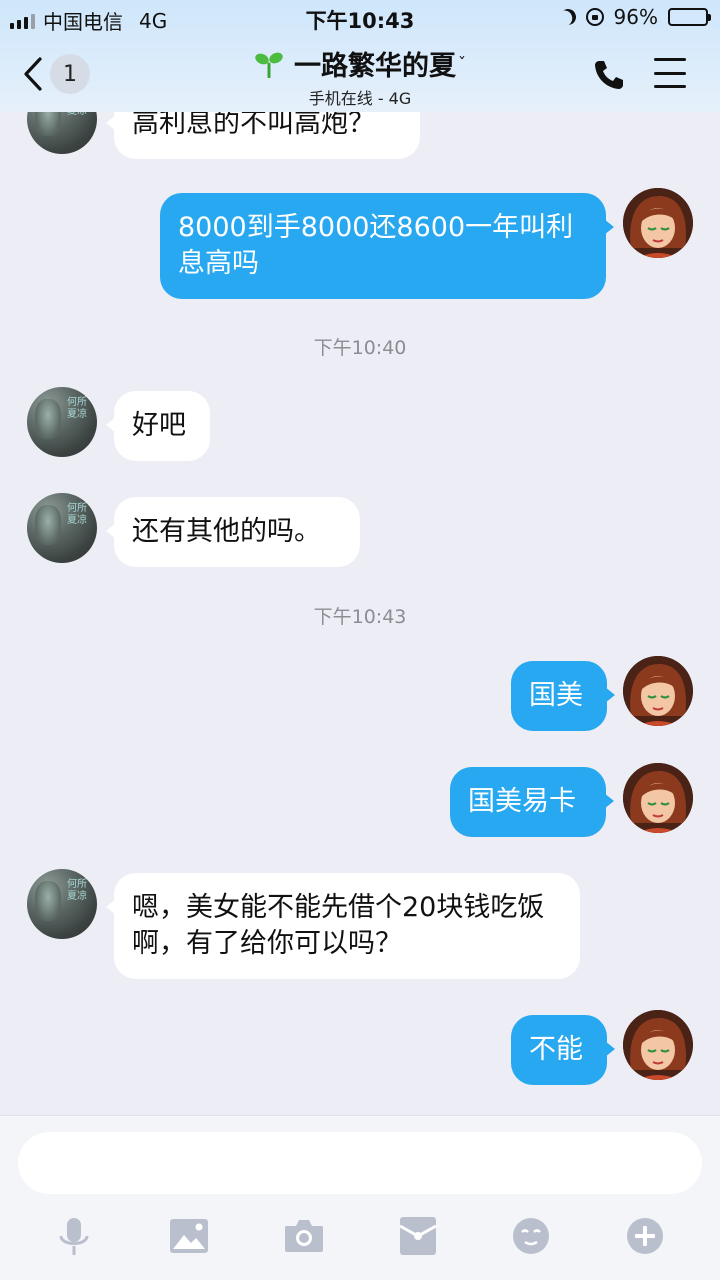  Describe the element at coordinates (226, 531) in the screenshot. I see `message-text: 还有其他的吗。` at that location.